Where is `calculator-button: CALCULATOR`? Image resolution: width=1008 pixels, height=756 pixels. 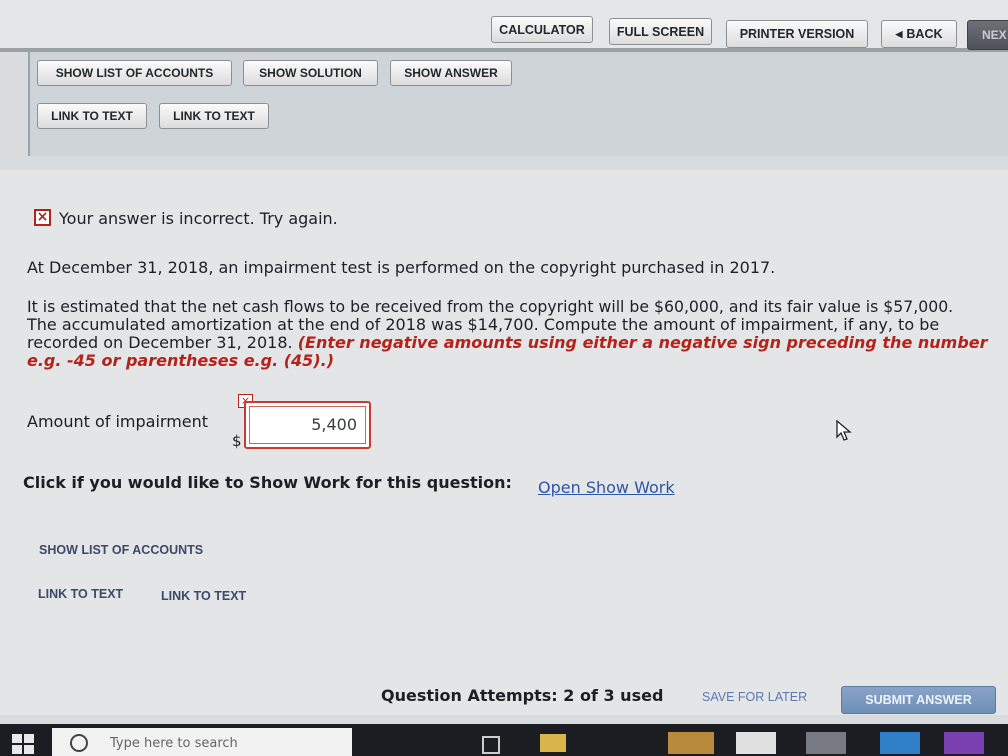 calculator-button: CALCULATOR is located at coordinates (542, 29).